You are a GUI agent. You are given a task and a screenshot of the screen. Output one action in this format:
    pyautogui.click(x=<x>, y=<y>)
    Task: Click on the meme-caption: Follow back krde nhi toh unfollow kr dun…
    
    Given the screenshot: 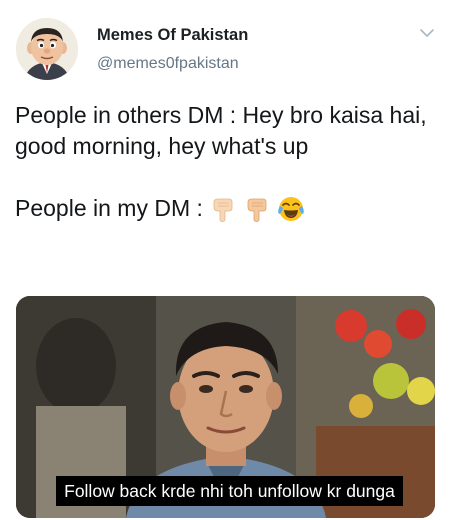 What is the action you would take?
    pyautogui.click(x=229, y=491)
    